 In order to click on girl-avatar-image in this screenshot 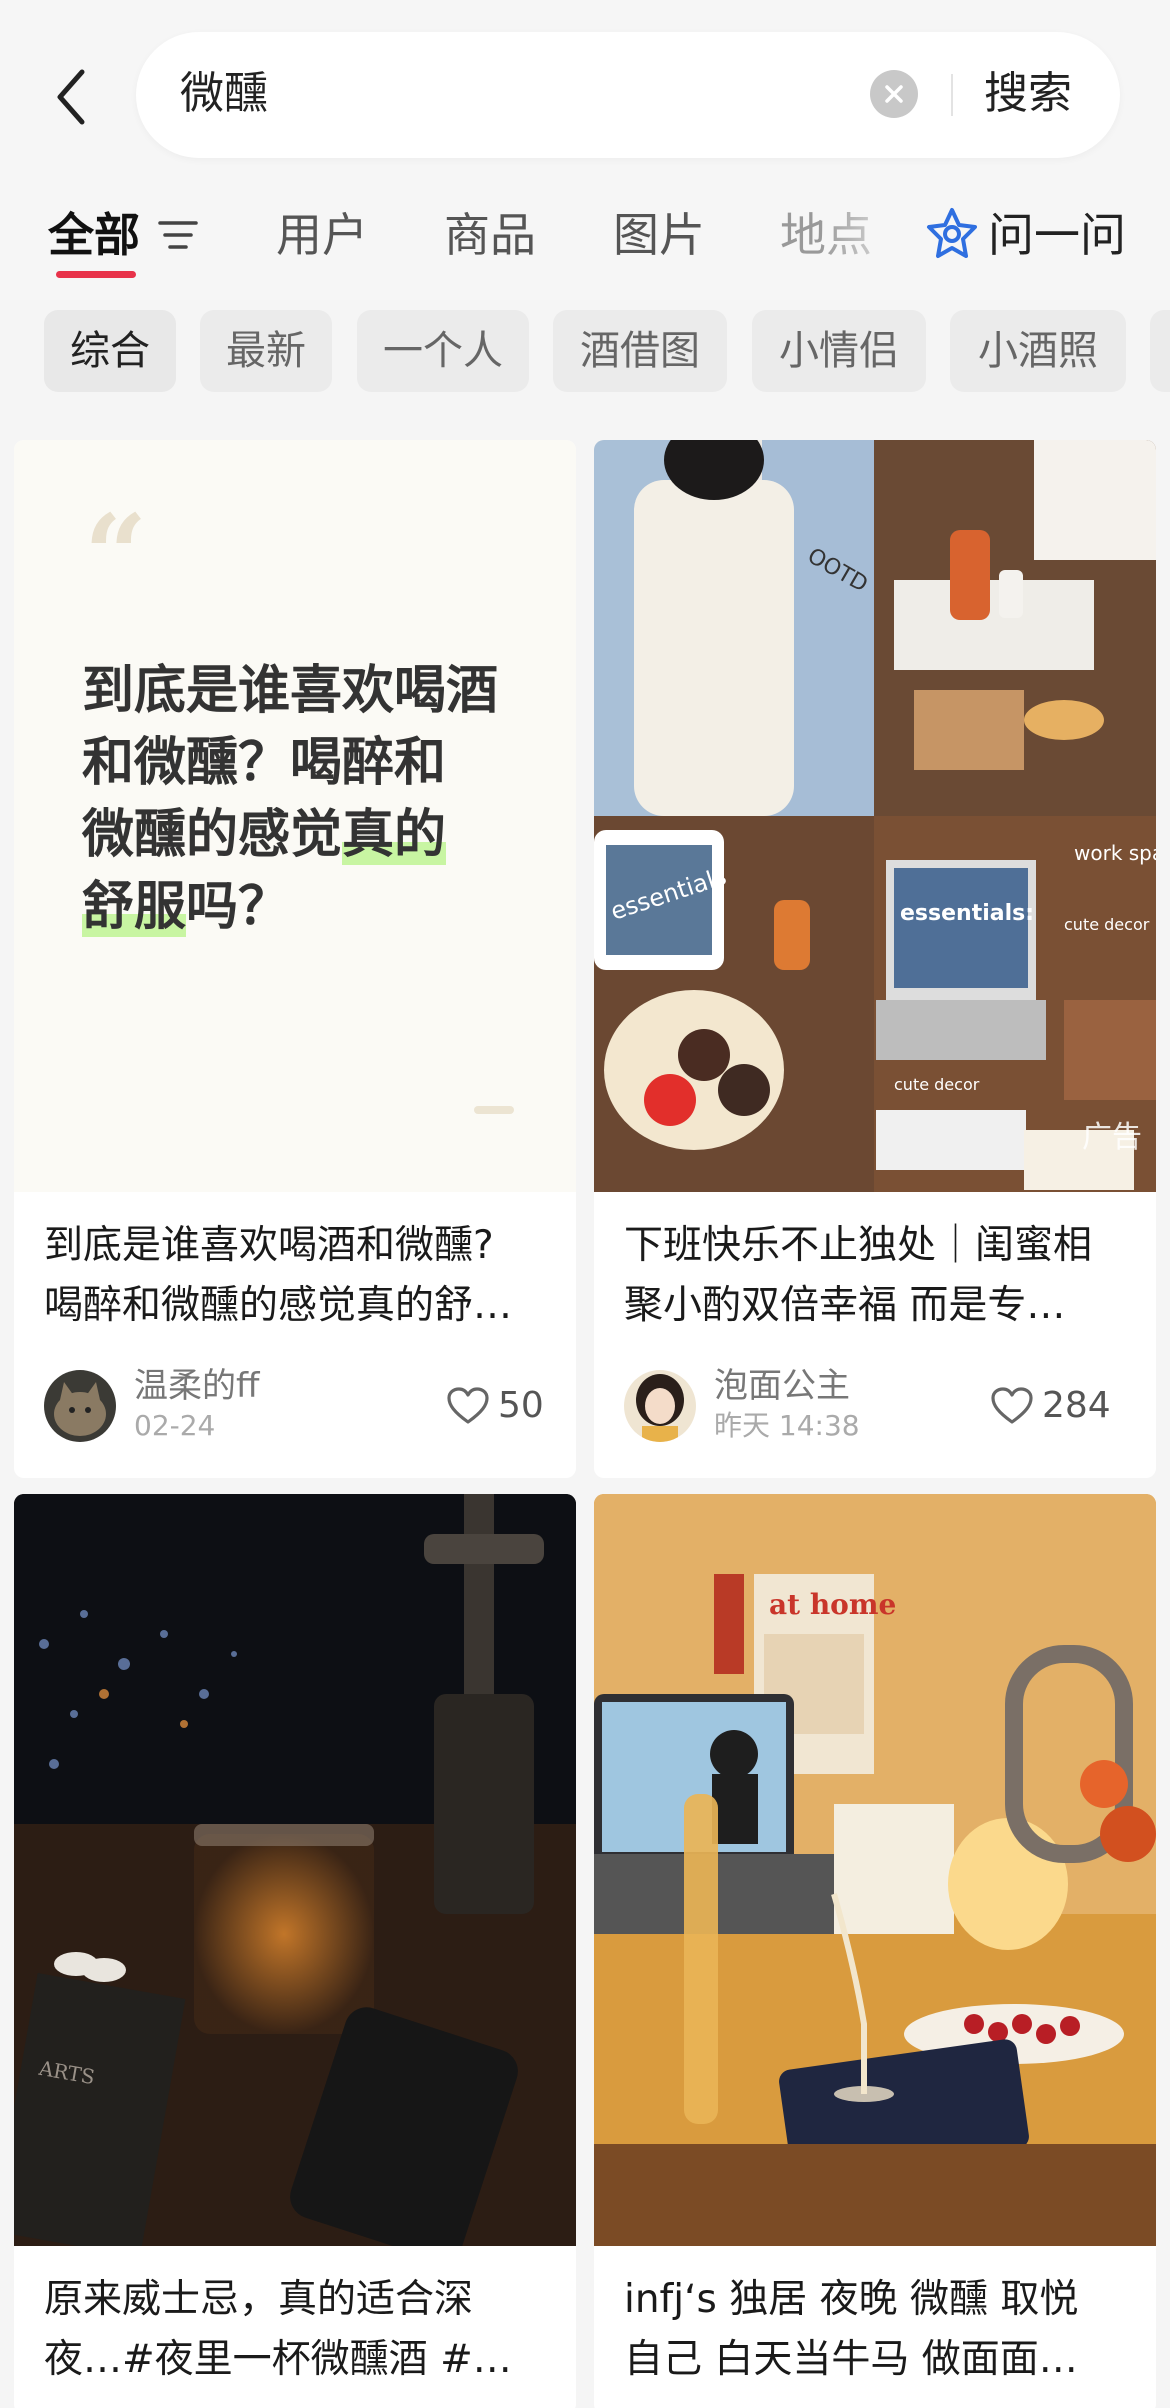, I will do `click(660, 1406)`.